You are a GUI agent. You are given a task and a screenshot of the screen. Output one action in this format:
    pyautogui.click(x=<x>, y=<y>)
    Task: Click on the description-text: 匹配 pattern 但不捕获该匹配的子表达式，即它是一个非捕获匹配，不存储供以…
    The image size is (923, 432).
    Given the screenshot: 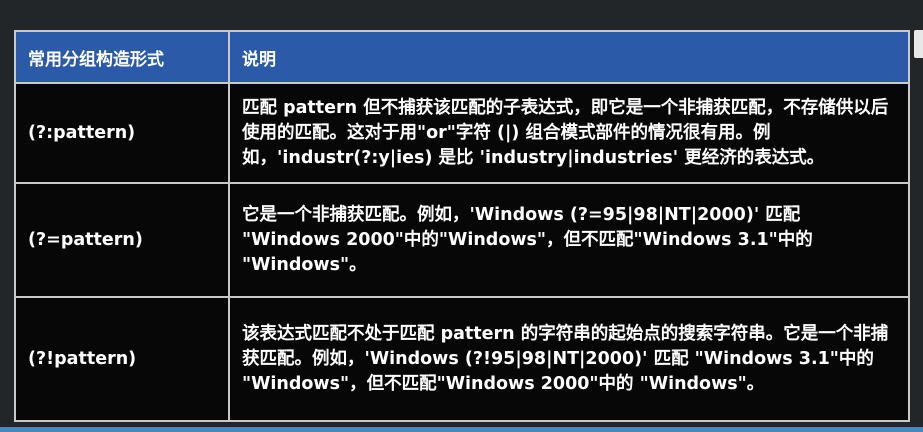 What is the action you would take?
    pyautogui.click(x=565, y=132)
    